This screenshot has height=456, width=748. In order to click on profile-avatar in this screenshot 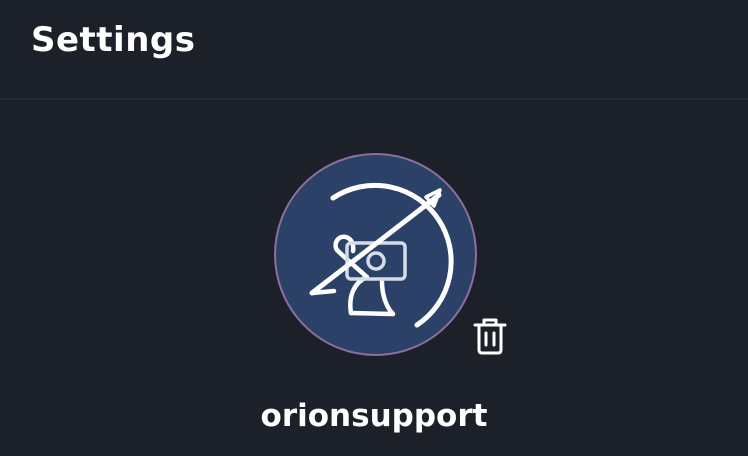, I will do `click(375, 254)`.